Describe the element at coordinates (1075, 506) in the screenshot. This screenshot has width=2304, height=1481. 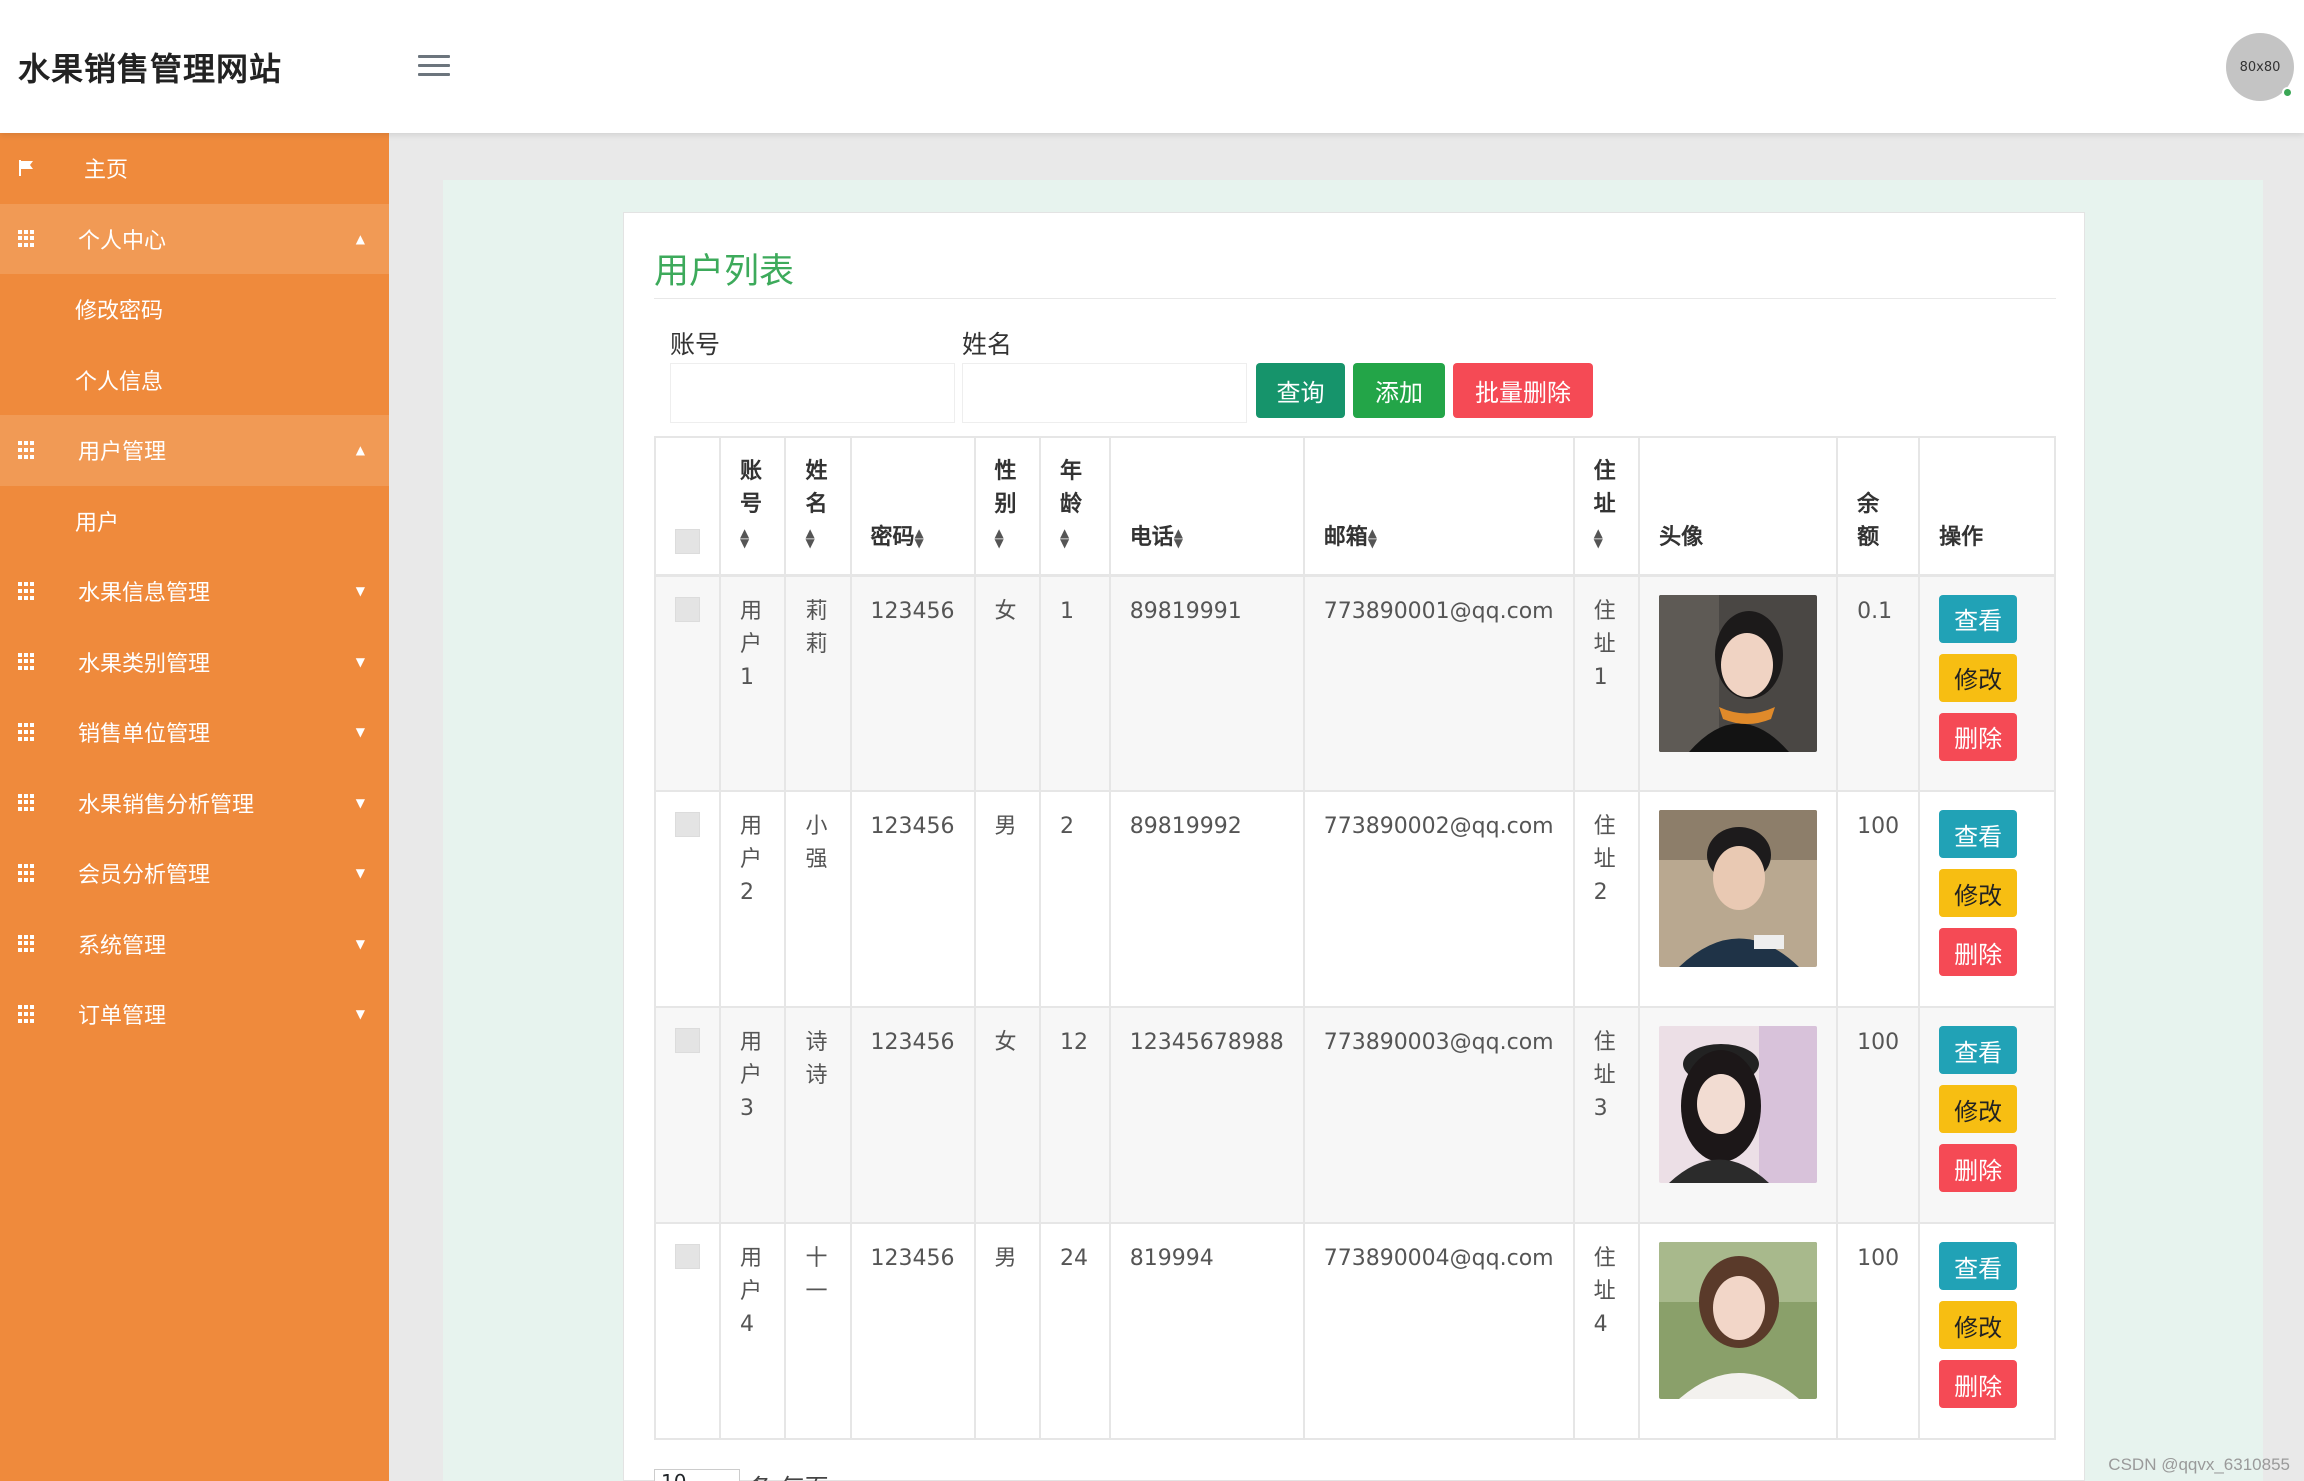
I see `column-header-age: 年龄 ▲ ▼` at that location.